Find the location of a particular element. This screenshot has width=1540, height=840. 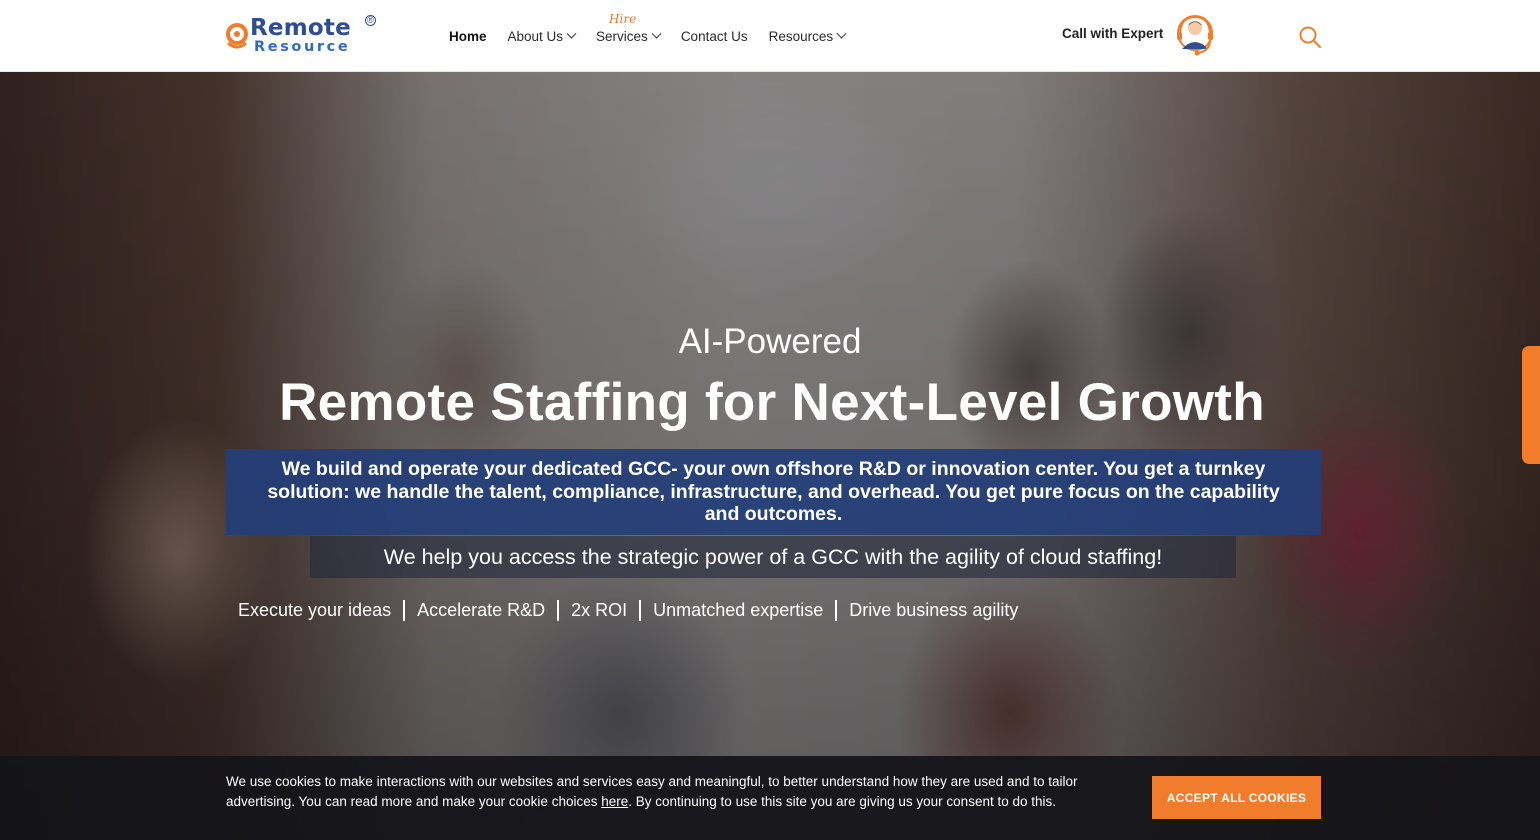

nav-item-label: Services is located at coordinates (622, 36).